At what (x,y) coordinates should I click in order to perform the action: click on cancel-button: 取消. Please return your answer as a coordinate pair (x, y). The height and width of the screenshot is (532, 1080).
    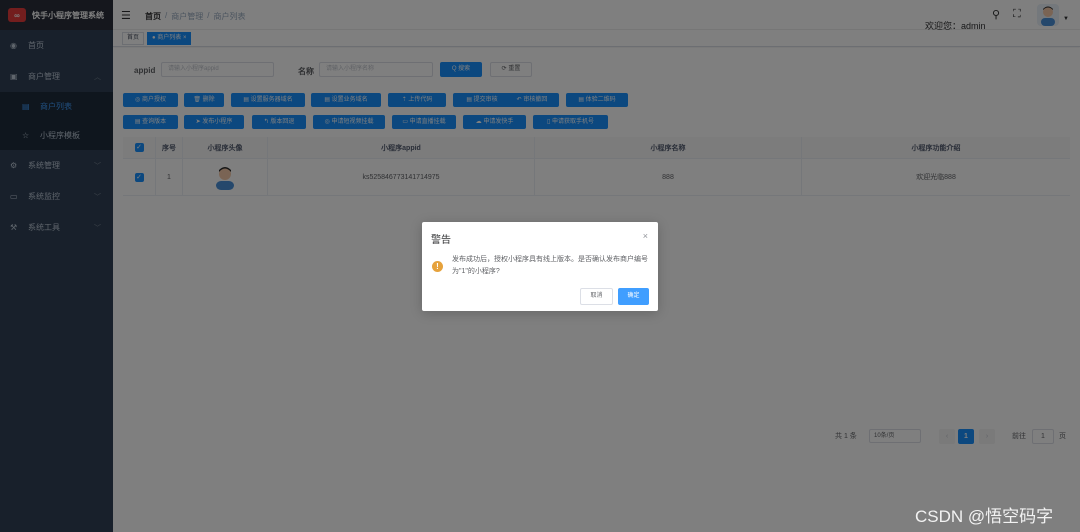
    Looking at the image, I should click on (596, 296).